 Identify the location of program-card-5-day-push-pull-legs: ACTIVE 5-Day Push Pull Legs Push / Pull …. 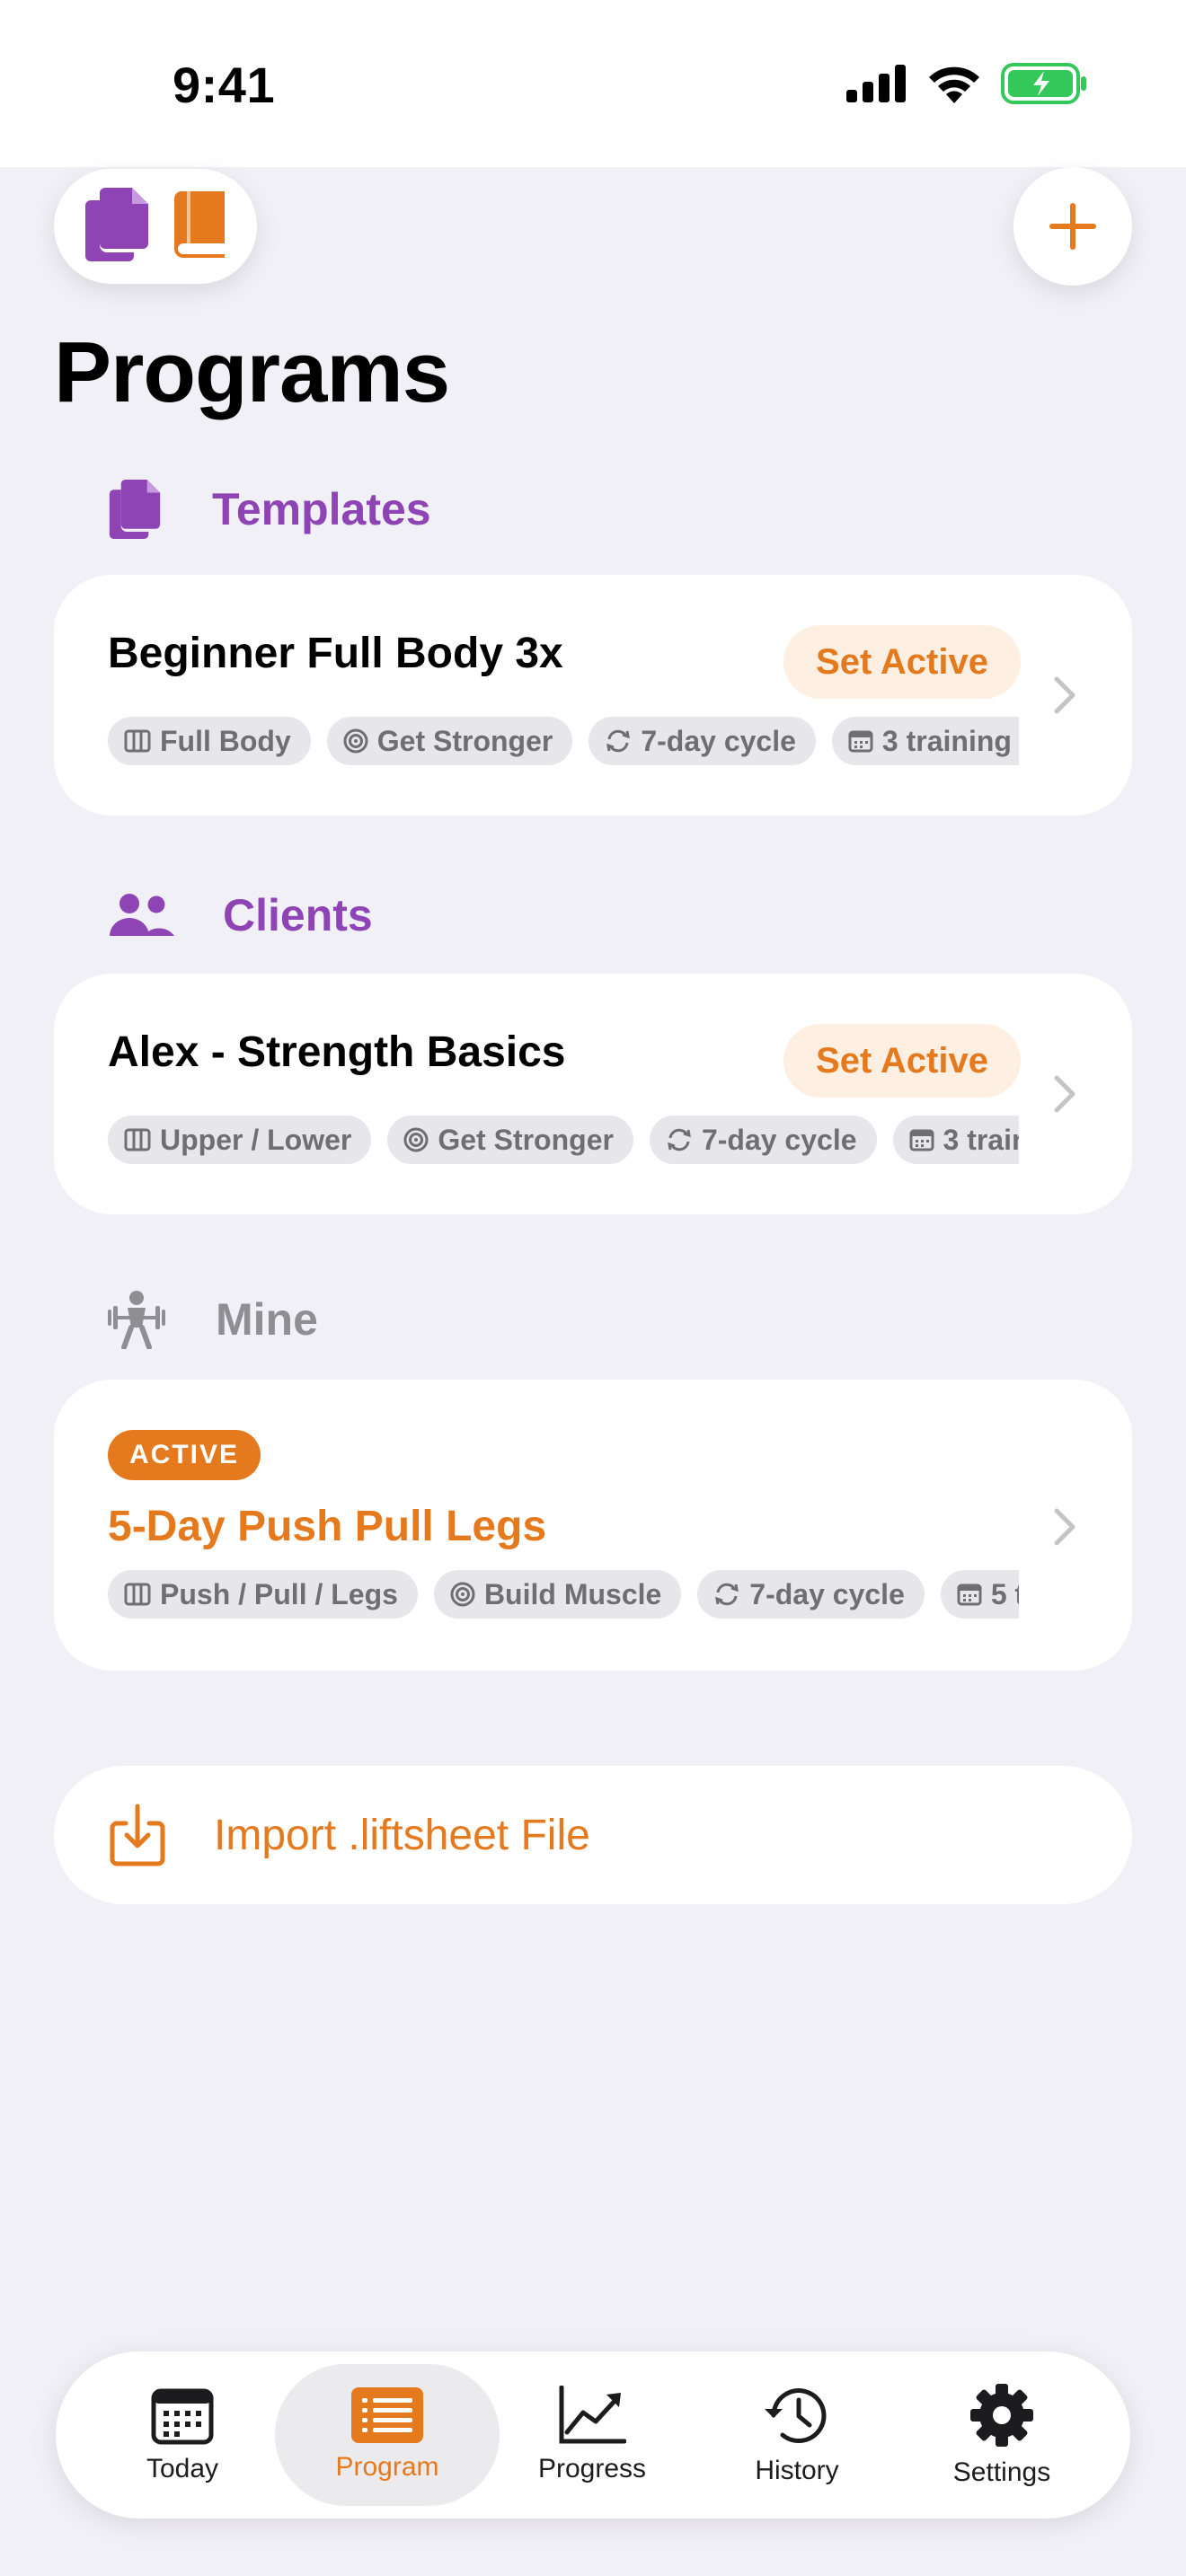
(593, 1525).